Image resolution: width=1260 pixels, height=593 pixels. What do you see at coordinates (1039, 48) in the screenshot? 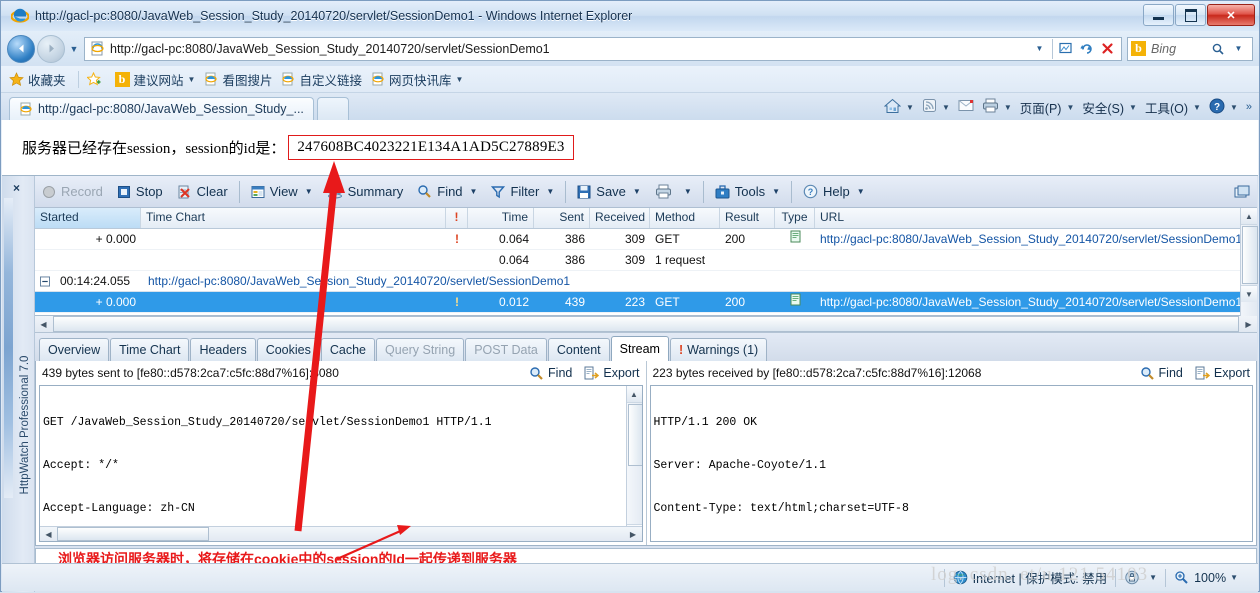
I see `address-dropdown-caret-icon: ▼` at bounding box center [1039, 48].